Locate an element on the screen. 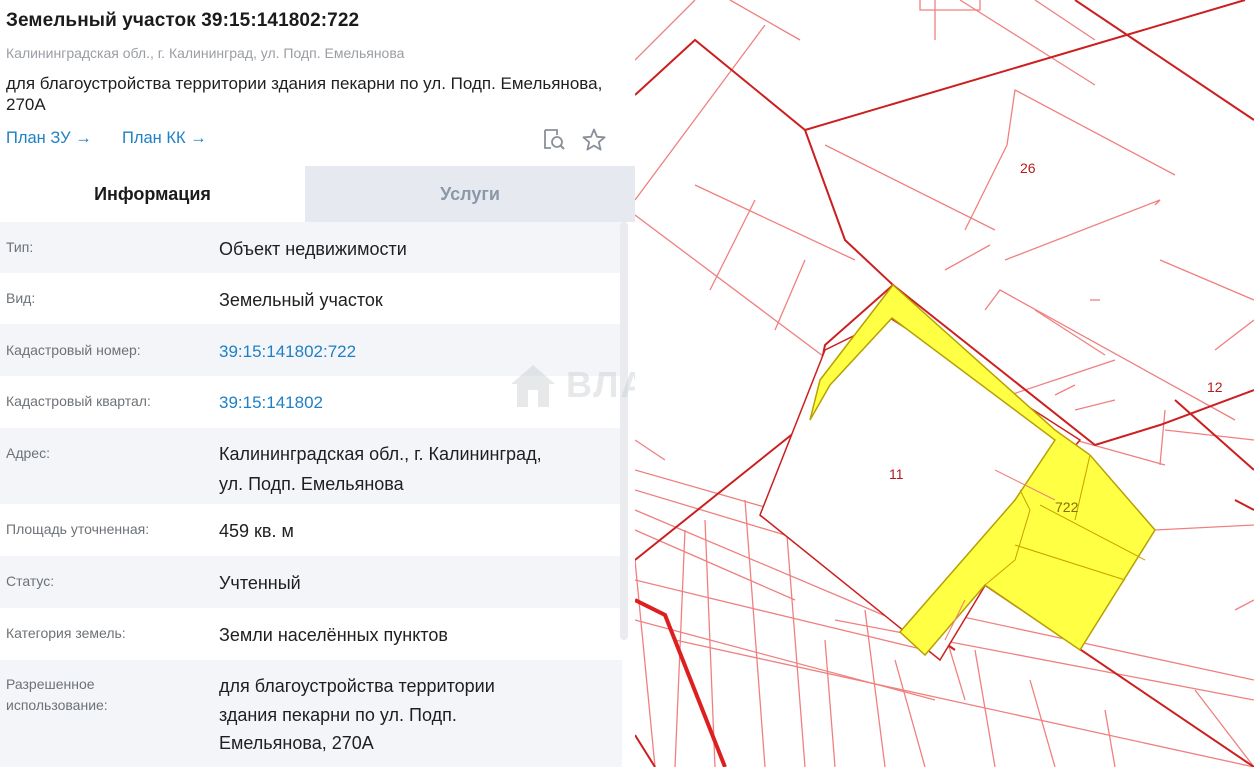 The width and height of the screenshot is (1254, 767). row-value: Земельный участок is located at coordinates (301, 300).